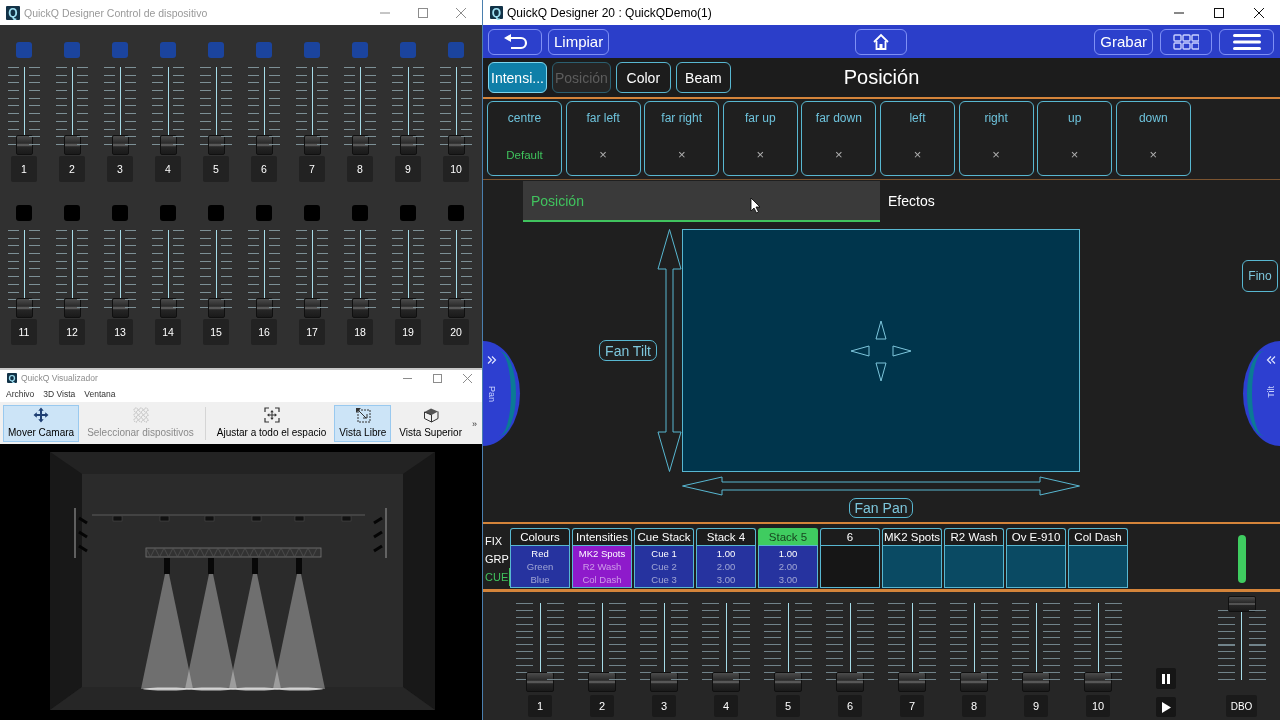 This screenshot has height=720, width=1280. What do you see at coordinates (271, 423) in the screenshot?
I see `toolbar-button: Ajustar a todo el espacio` at bounding box center [271, 423].